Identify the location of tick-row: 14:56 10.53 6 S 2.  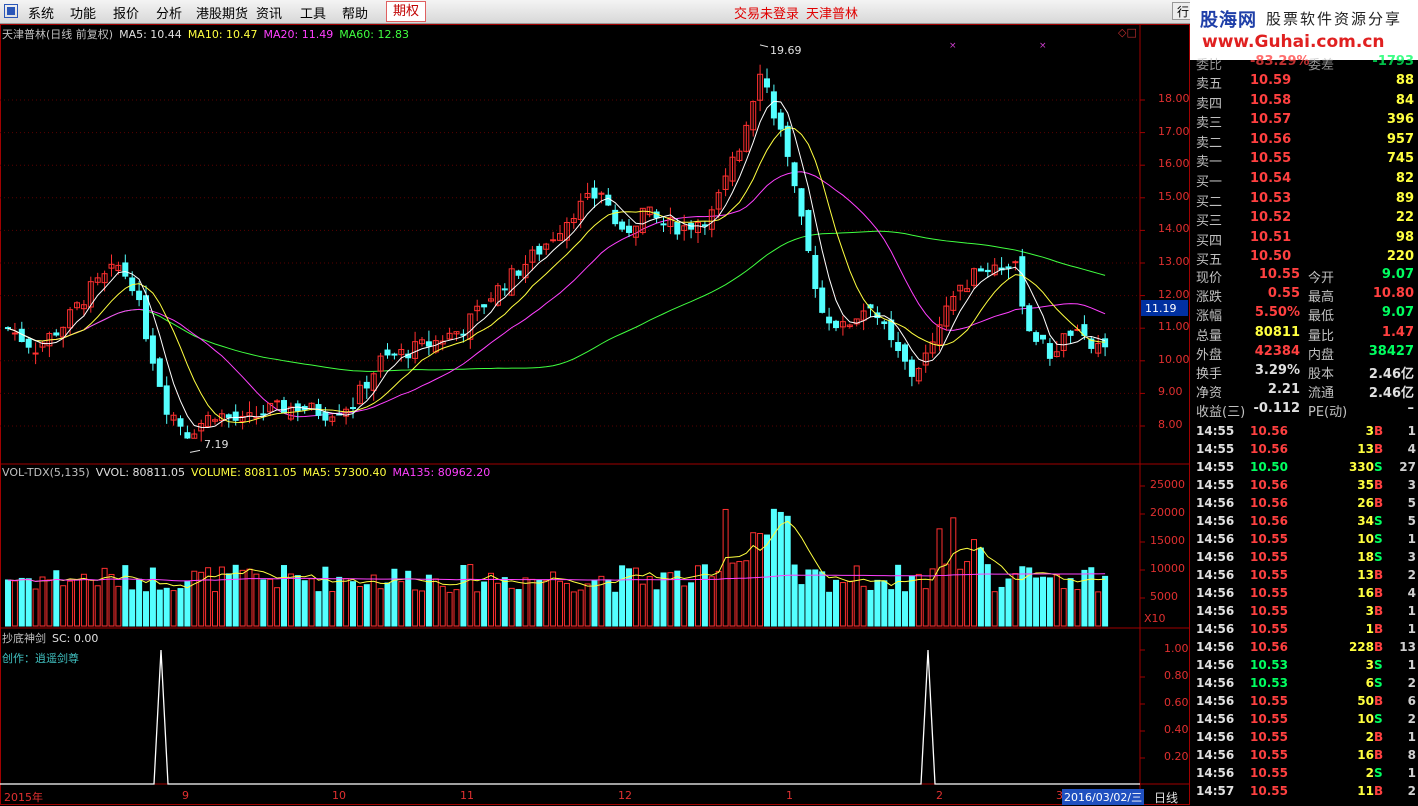
(1305, 685).